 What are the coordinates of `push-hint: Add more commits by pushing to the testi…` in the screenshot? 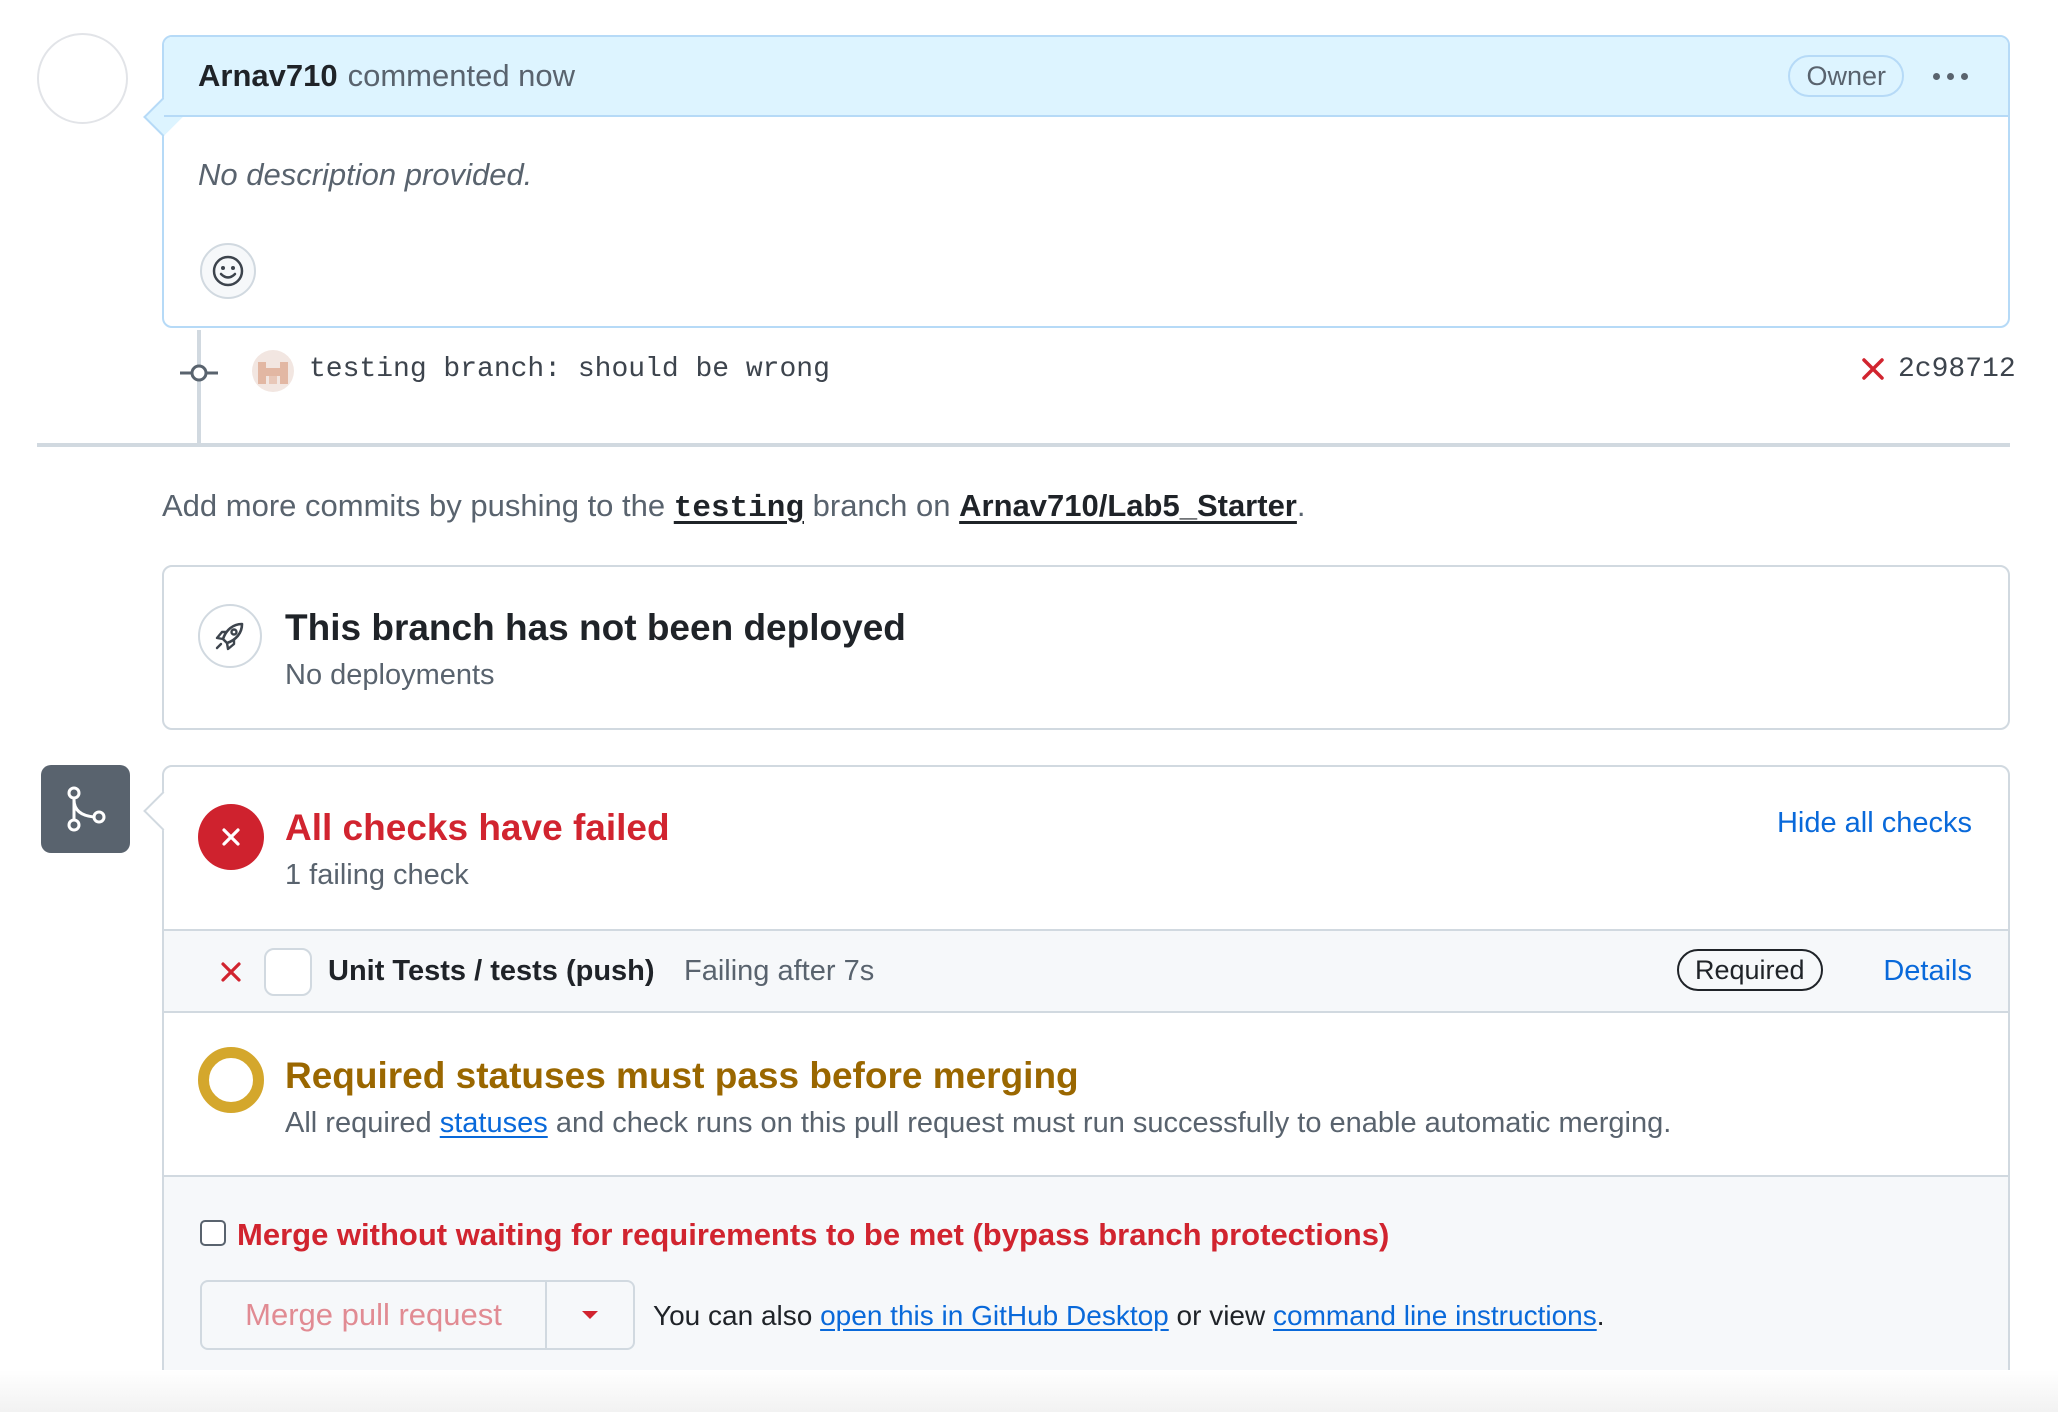 It's located at (734, 507).